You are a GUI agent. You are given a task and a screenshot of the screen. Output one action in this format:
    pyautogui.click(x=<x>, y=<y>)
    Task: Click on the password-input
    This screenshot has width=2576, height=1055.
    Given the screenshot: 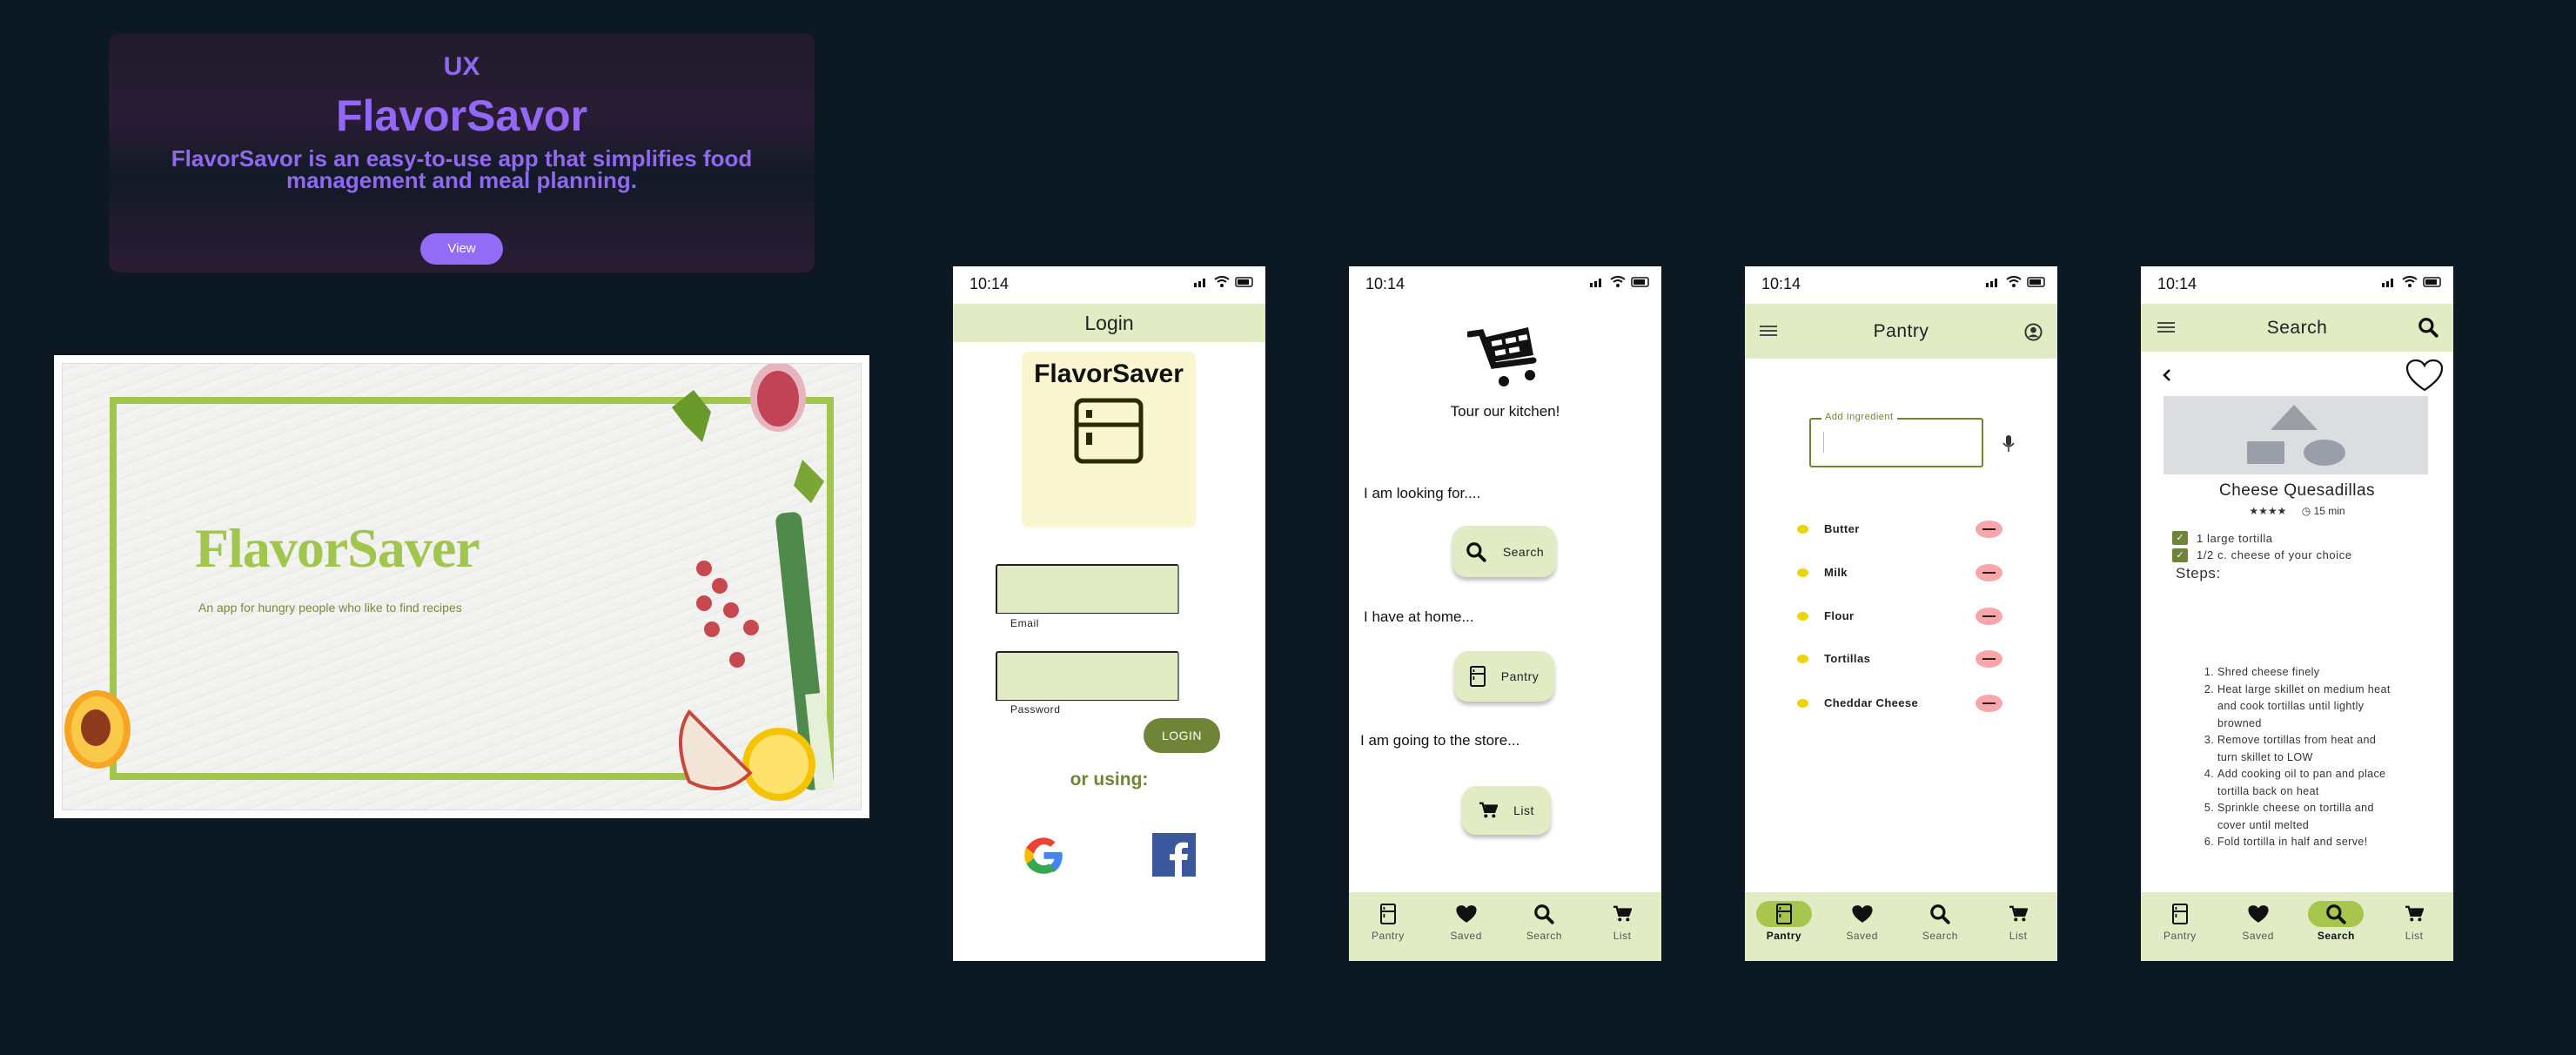 What is the action you would take?
    pyautogui.click(x=1088, y=676)
    